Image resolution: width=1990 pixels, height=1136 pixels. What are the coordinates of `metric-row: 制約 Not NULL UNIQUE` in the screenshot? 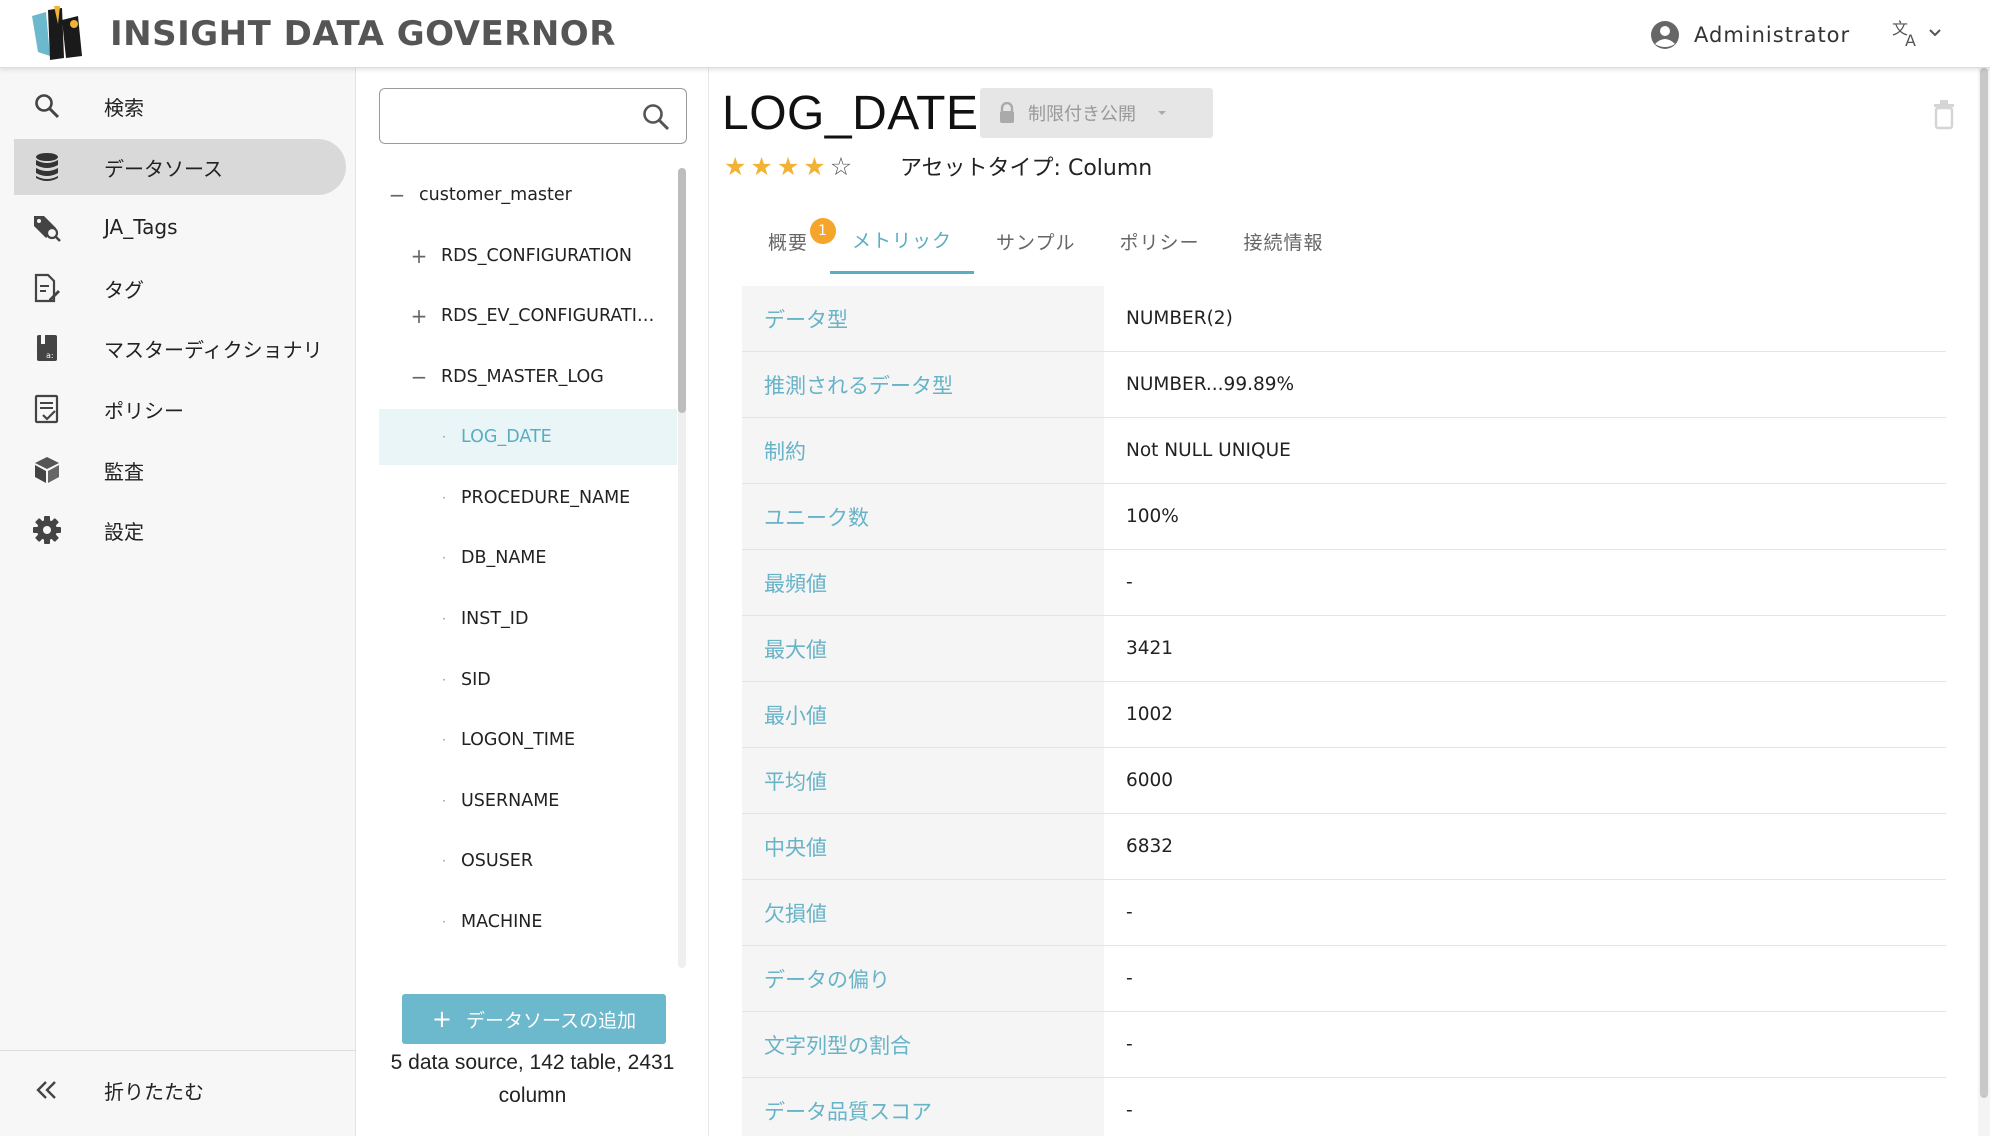 It's located at (1344, 451).